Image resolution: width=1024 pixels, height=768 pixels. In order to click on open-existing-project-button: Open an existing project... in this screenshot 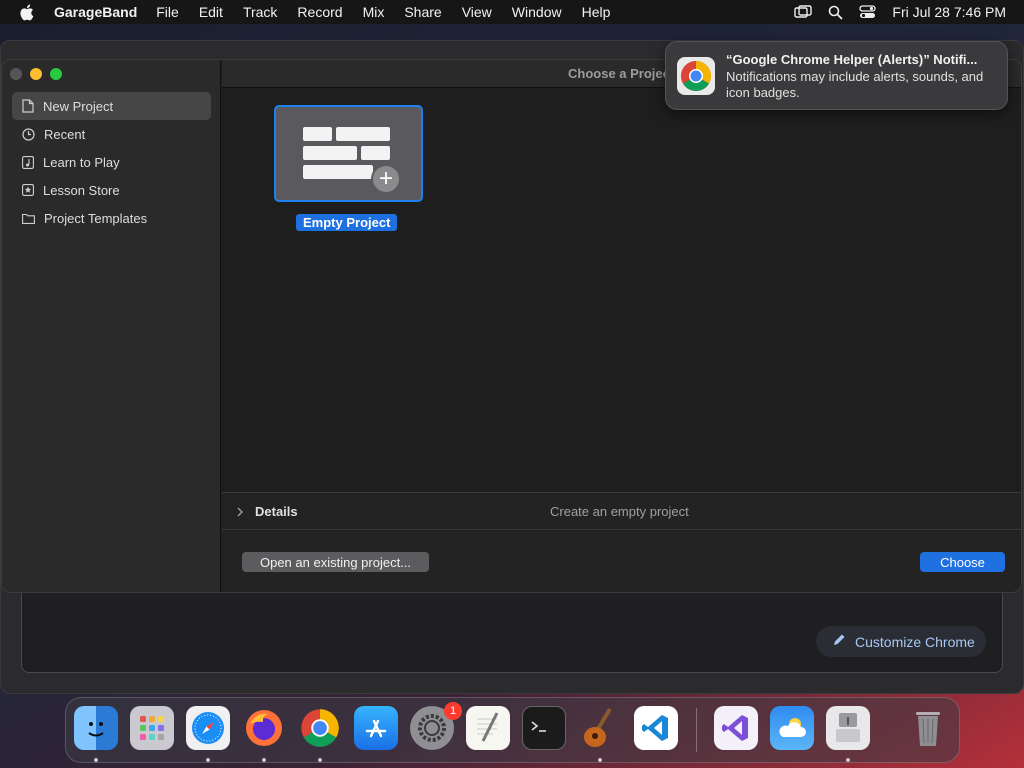, I will do `click(335, 562)`.